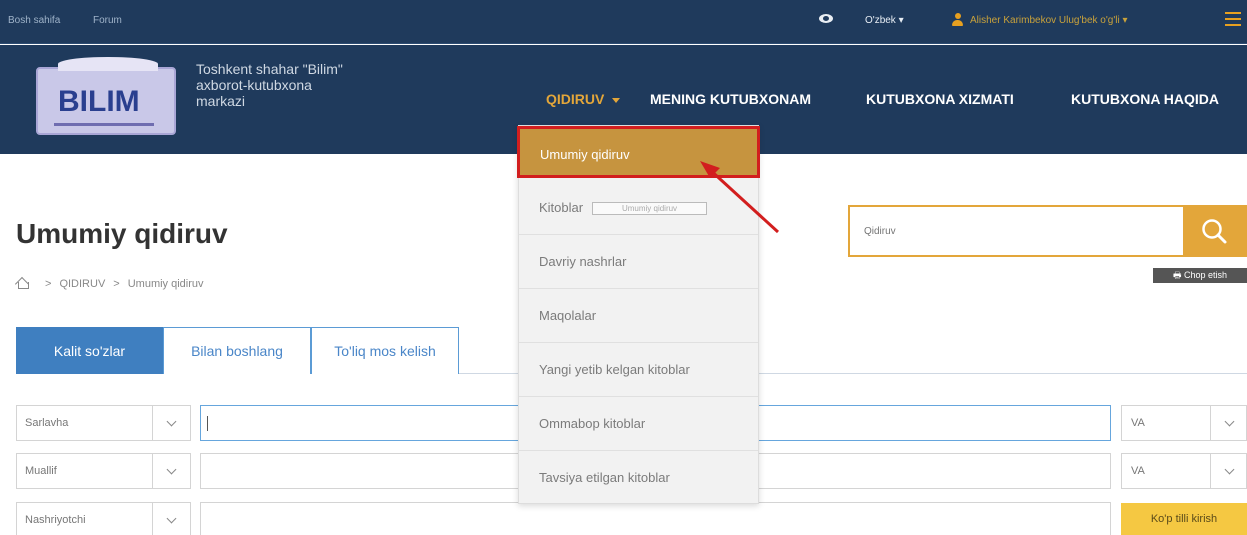  What do you see at coordinates (34, 20) in the screenshot?
I see `home-link: Bosh sahifa` at bounding box center [34, 20].